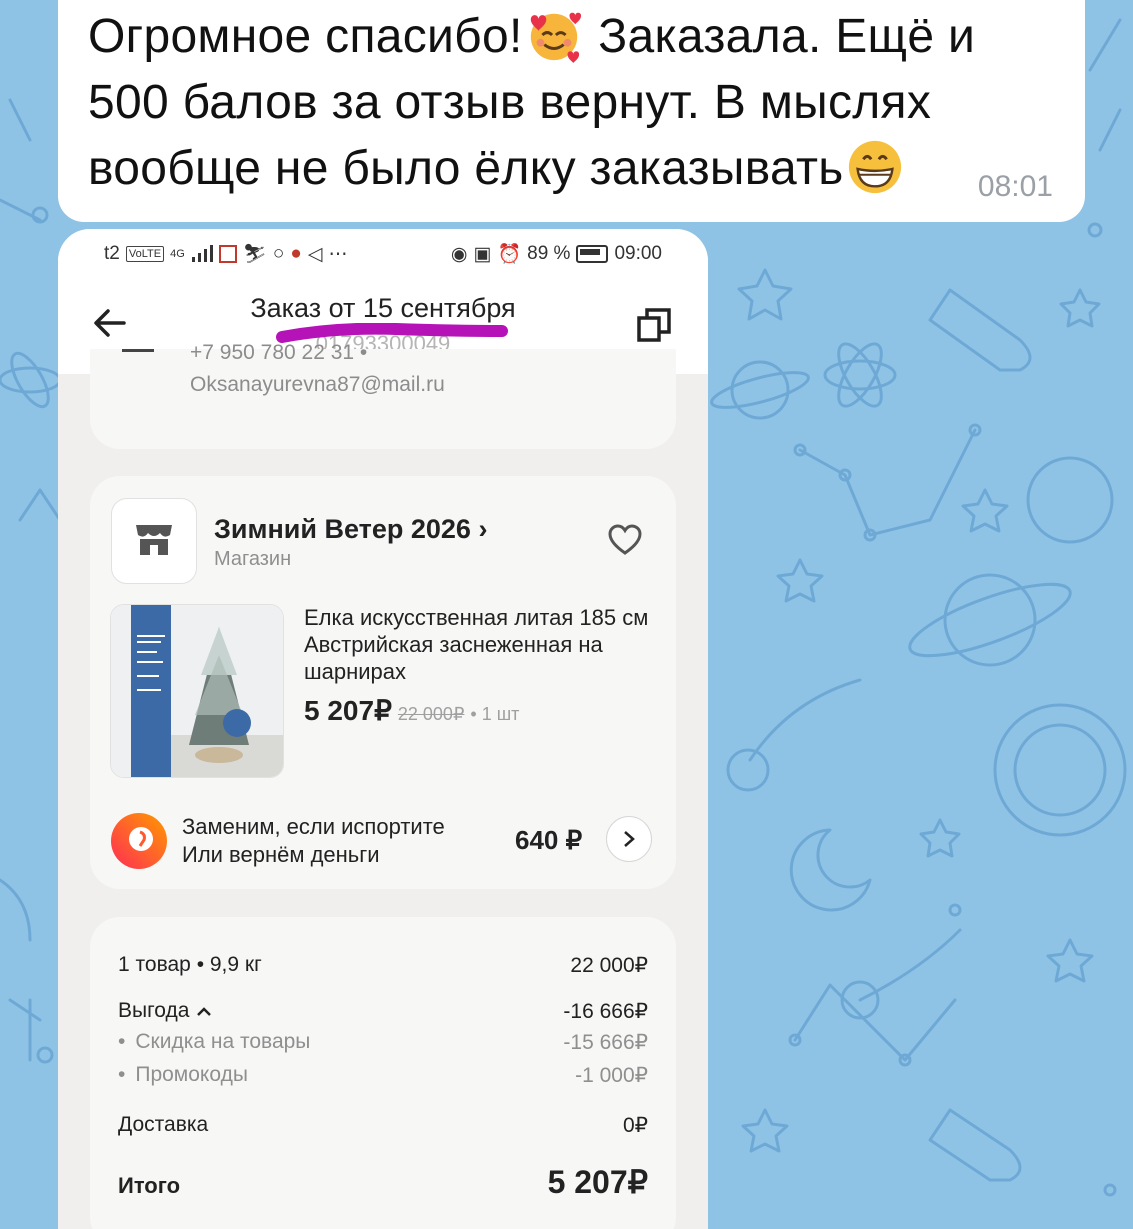 The width and height of the screenshot is (1133, 1229). Describe the element at coordinates (592, 254) in the screenshot. I see `battery-icon` at that location.